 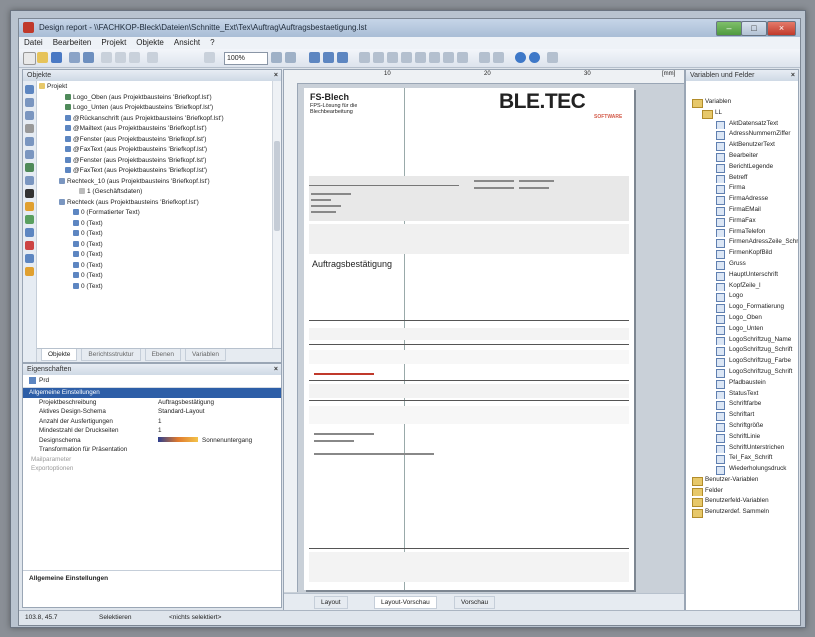 I want to click on variable-item: LogoSchriftzug_Name, so click(x=742, y=340).